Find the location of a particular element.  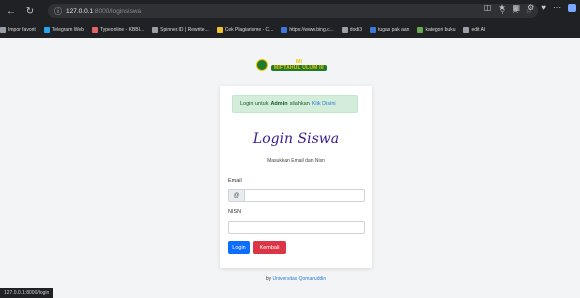

form-subtitle: Masukkan Email dan Nisn is located at coordinates (296, 161).